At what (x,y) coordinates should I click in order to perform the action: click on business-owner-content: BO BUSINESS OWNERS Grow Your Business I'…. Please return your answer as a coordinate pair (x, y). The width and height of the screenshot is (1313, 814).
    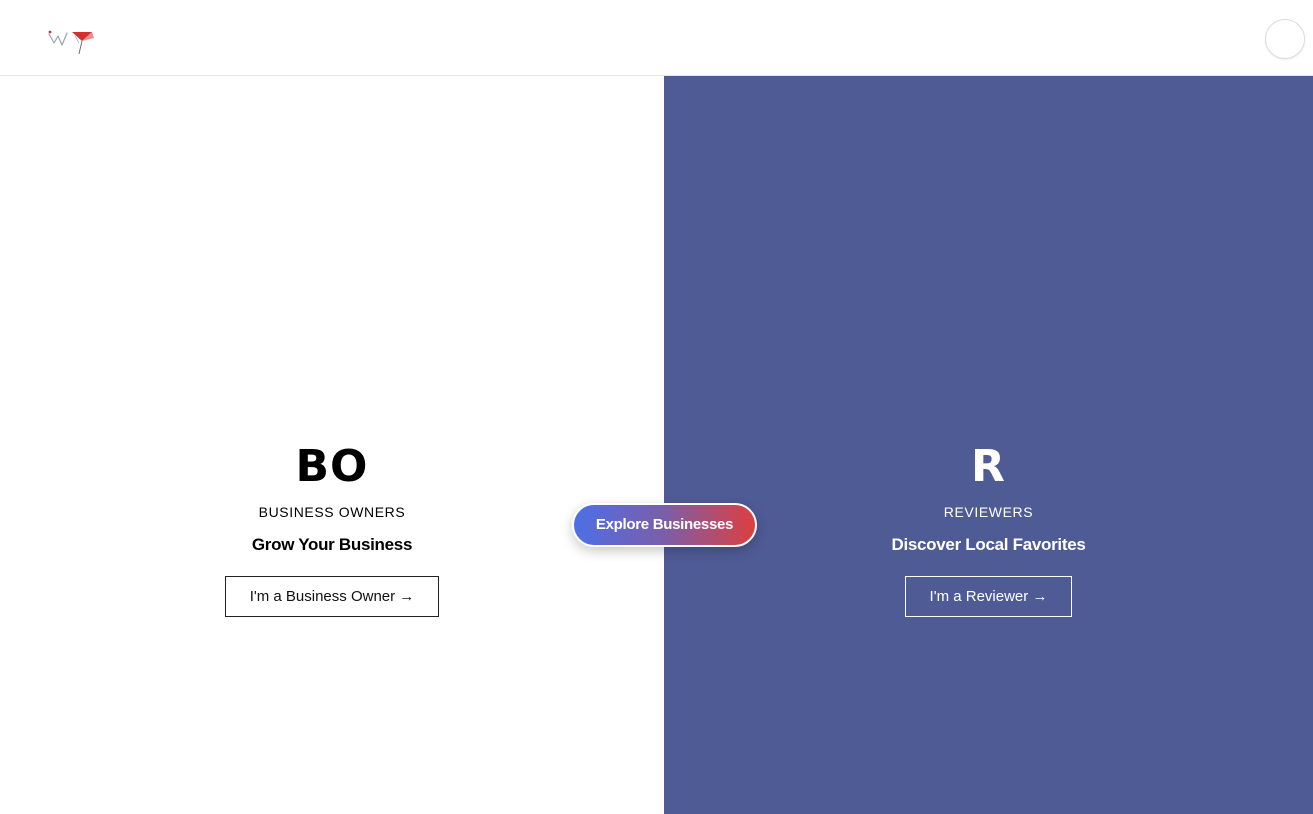
    Looking at the image, I should click on (332, 529).